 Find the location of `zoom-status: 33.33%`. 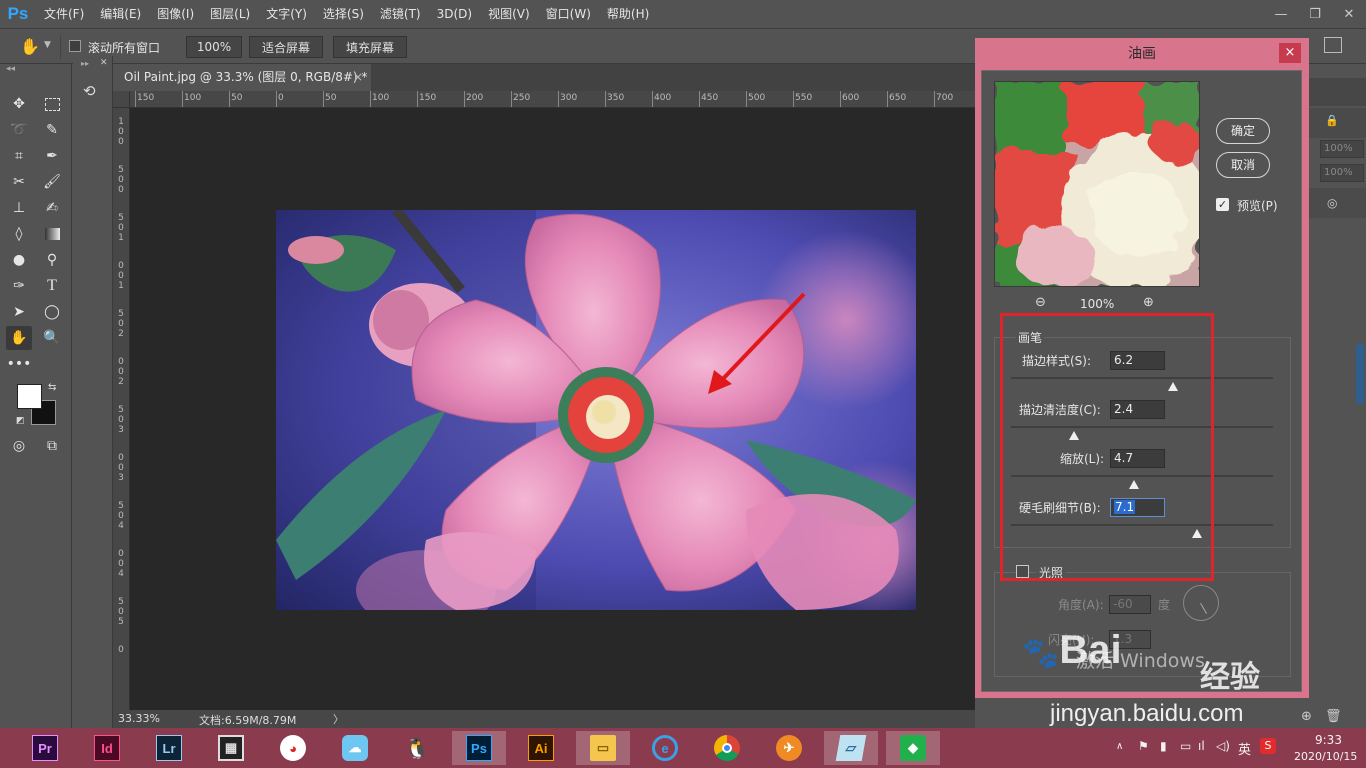

zoom-status: 33.33% is located at coordinates (139, 718).